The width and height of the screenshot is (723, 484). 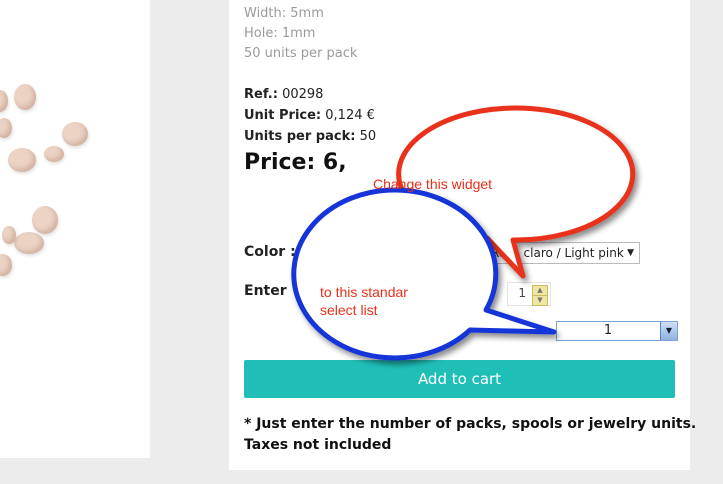 I want to click on red-bubble-text: Change this widget, so click(x=433, y=184).